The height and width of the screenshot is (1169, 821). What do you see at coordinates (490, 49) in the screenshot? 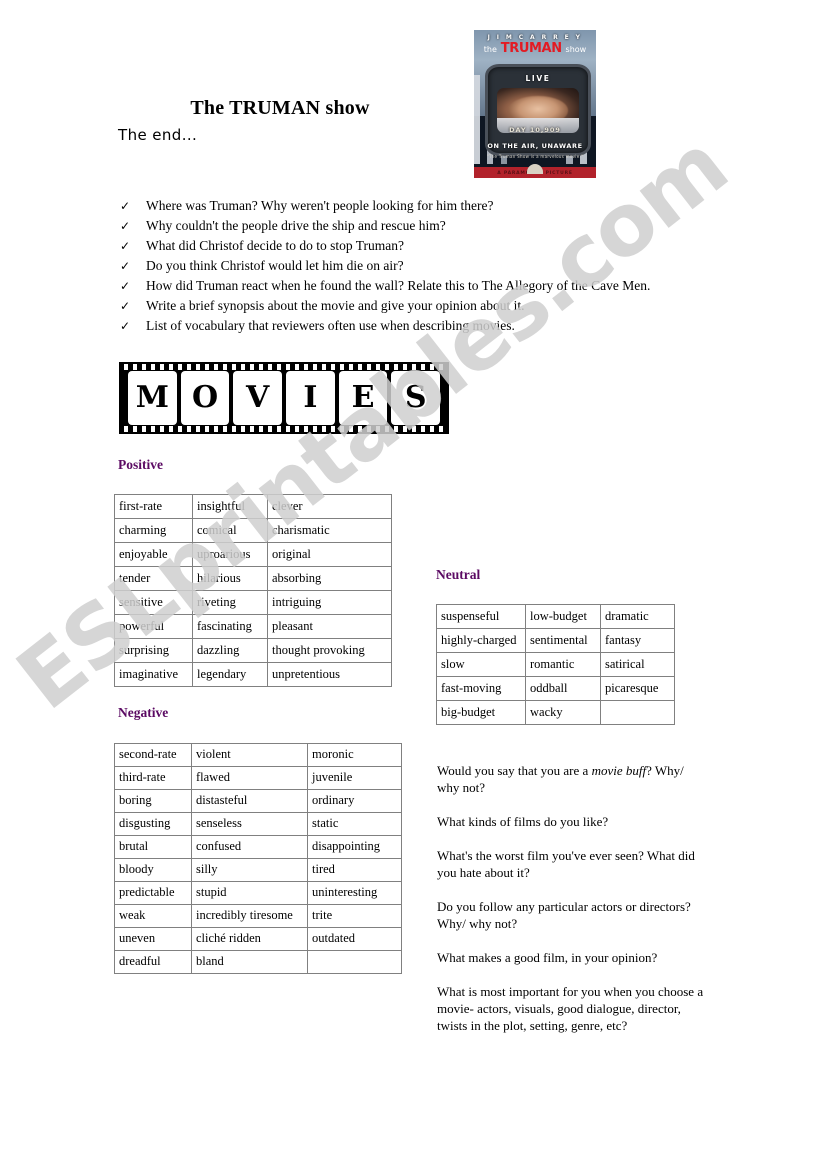
I see `poster-title-the: the` at bounding box center [490, 49].